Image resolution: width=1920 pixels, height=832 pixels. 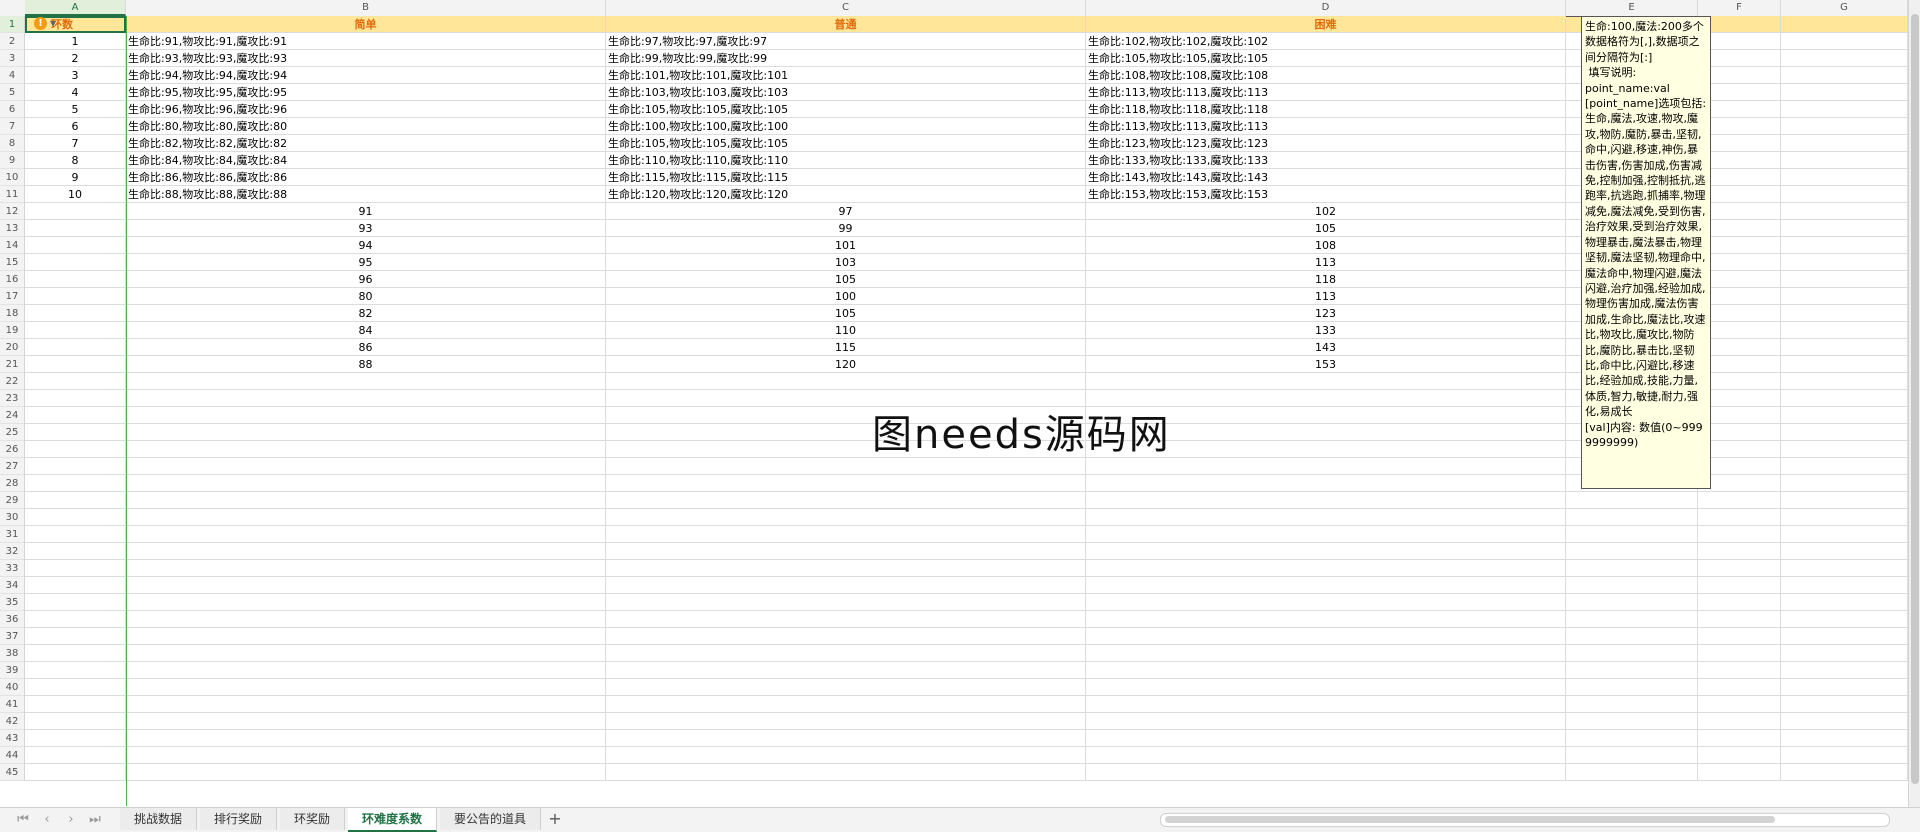 I want to click on sheet-tab: 排行奖励, so click(x=239, y=819).